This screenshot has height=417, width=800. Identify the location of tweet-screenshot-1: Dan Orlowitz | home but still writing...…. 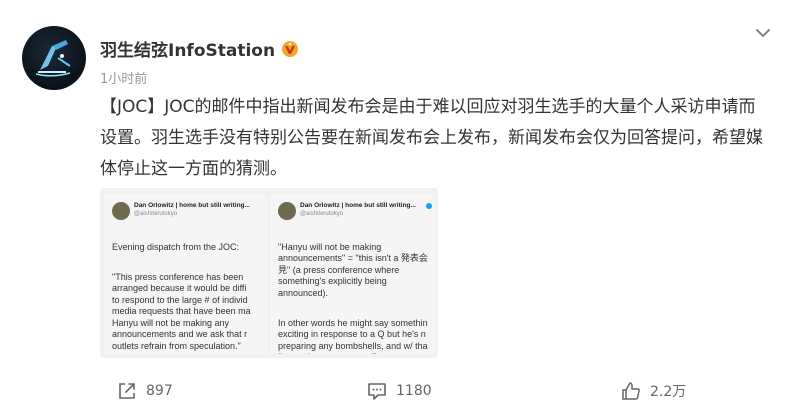
(186, 274).